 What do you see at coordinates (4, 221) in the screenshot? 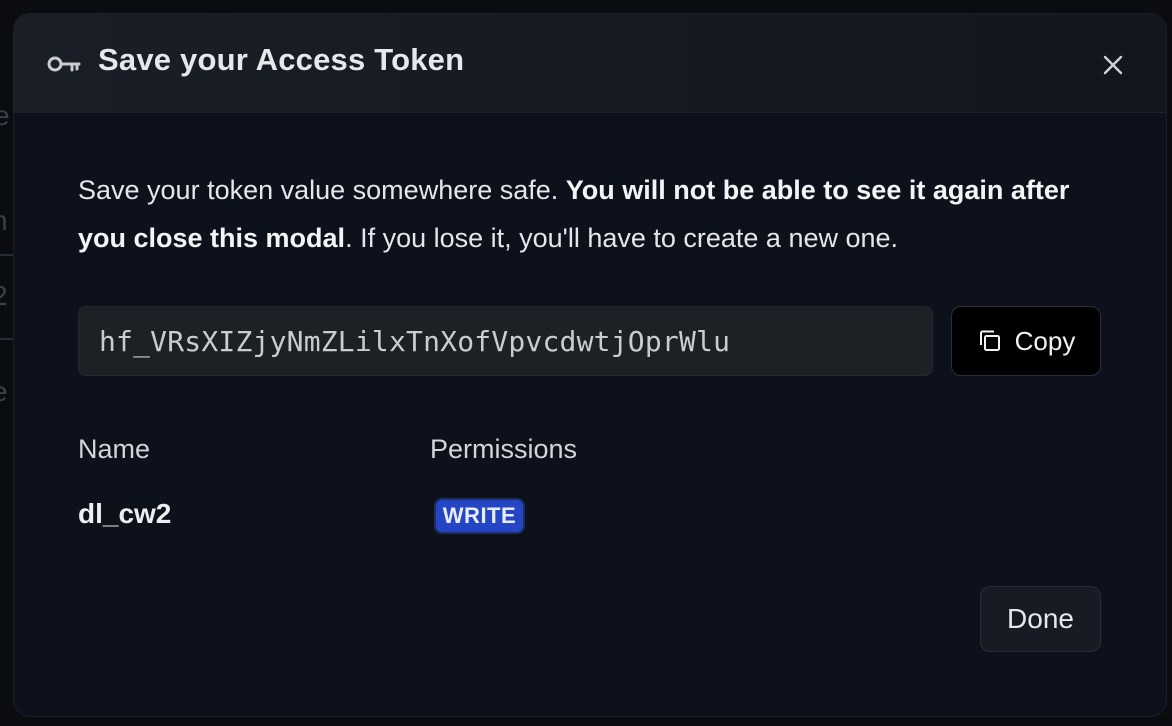
I see `background-text-fragment: n` at bounding box center [4, 221].